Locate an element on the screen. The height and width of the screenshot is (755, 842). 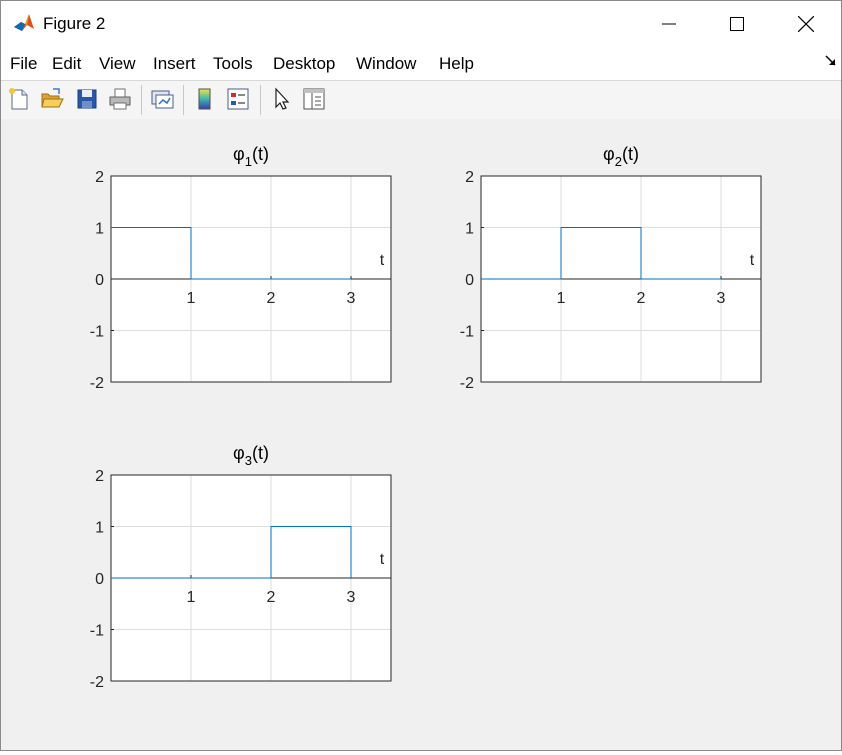
print-icon is located at coordinates (120, 99).